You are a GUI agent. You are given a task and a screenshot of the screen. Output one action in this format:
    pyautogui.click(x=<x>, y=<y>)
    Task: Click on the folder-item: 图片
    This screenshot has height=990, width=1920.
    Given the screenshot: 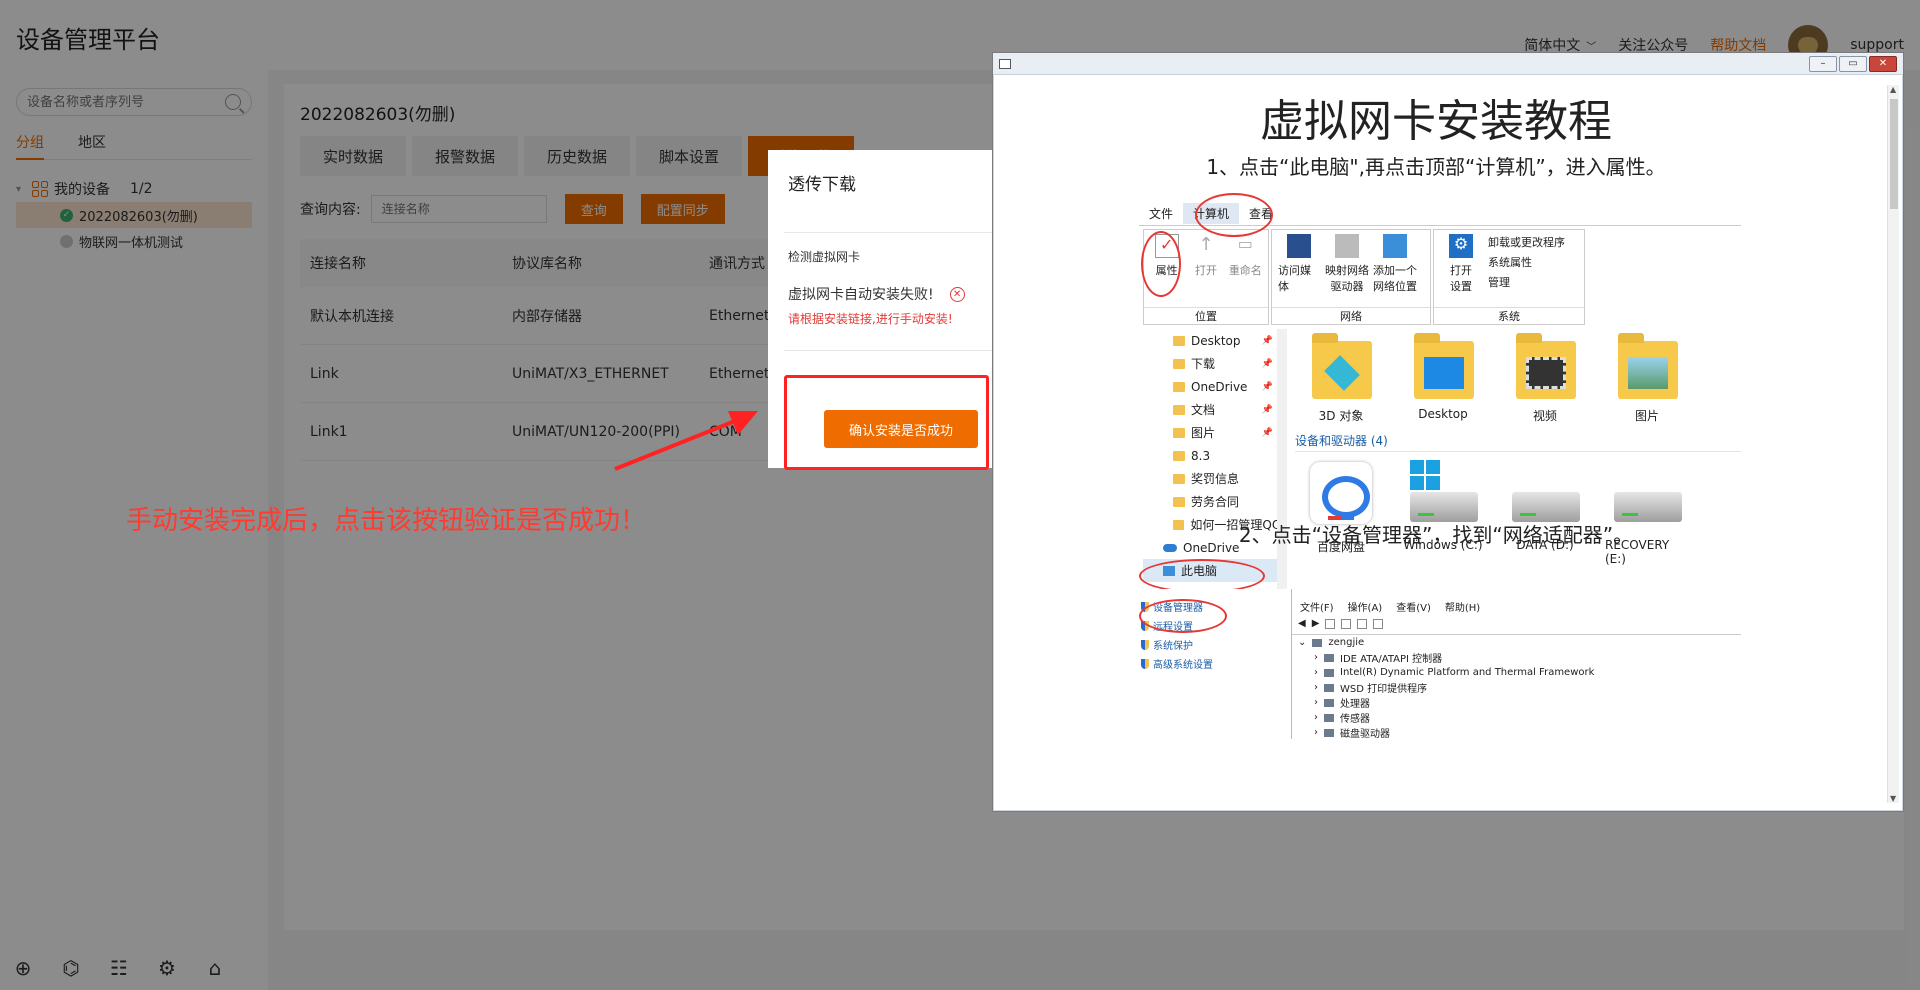 What is the action you would take?
    pyautogui.click(x=1647, y=376)
    